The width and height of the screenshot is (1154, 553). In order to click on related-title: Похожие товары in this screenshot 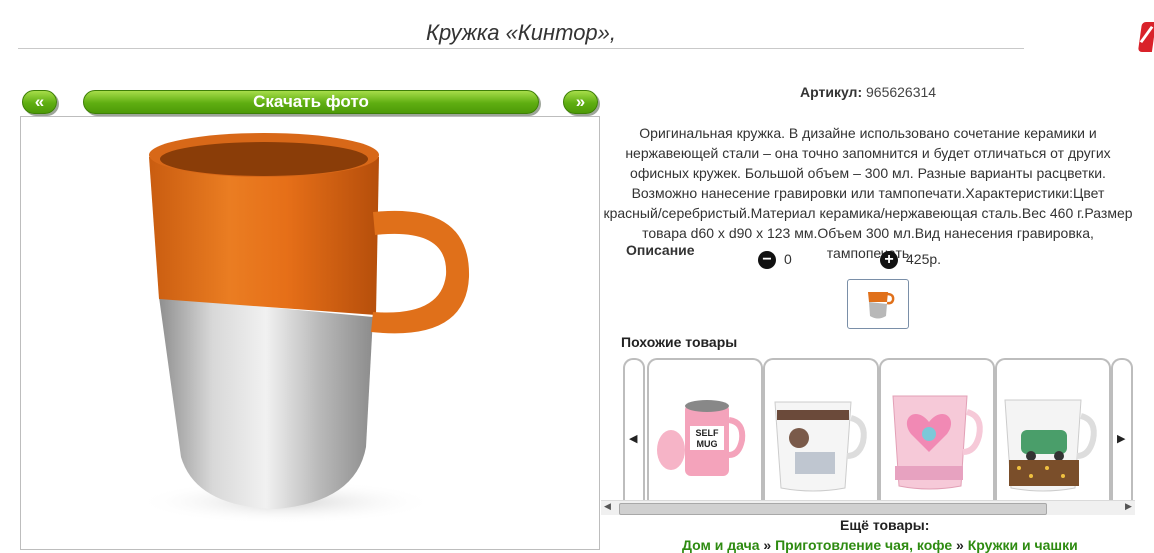, I will do `click(679, 342)`.